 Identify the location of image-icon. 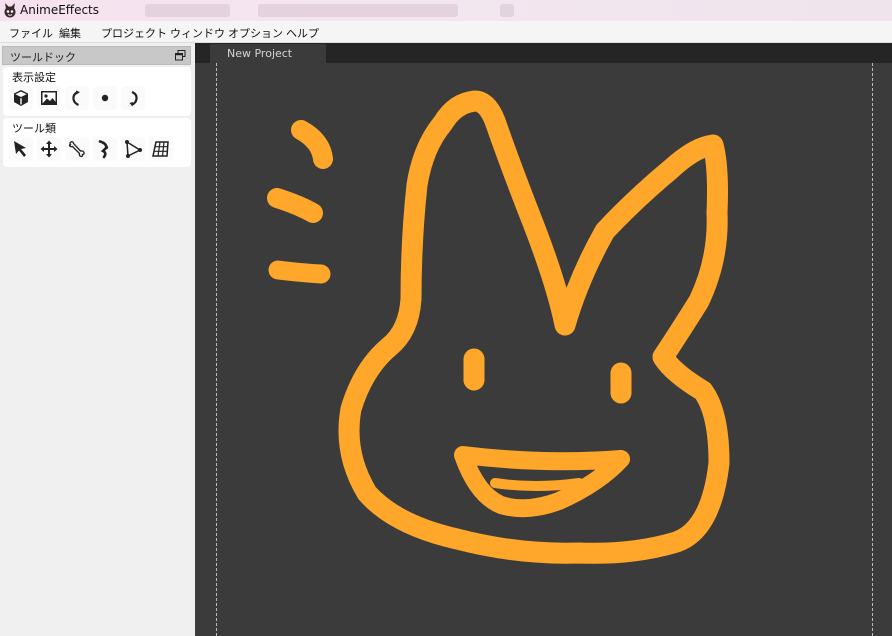
(49, 98).